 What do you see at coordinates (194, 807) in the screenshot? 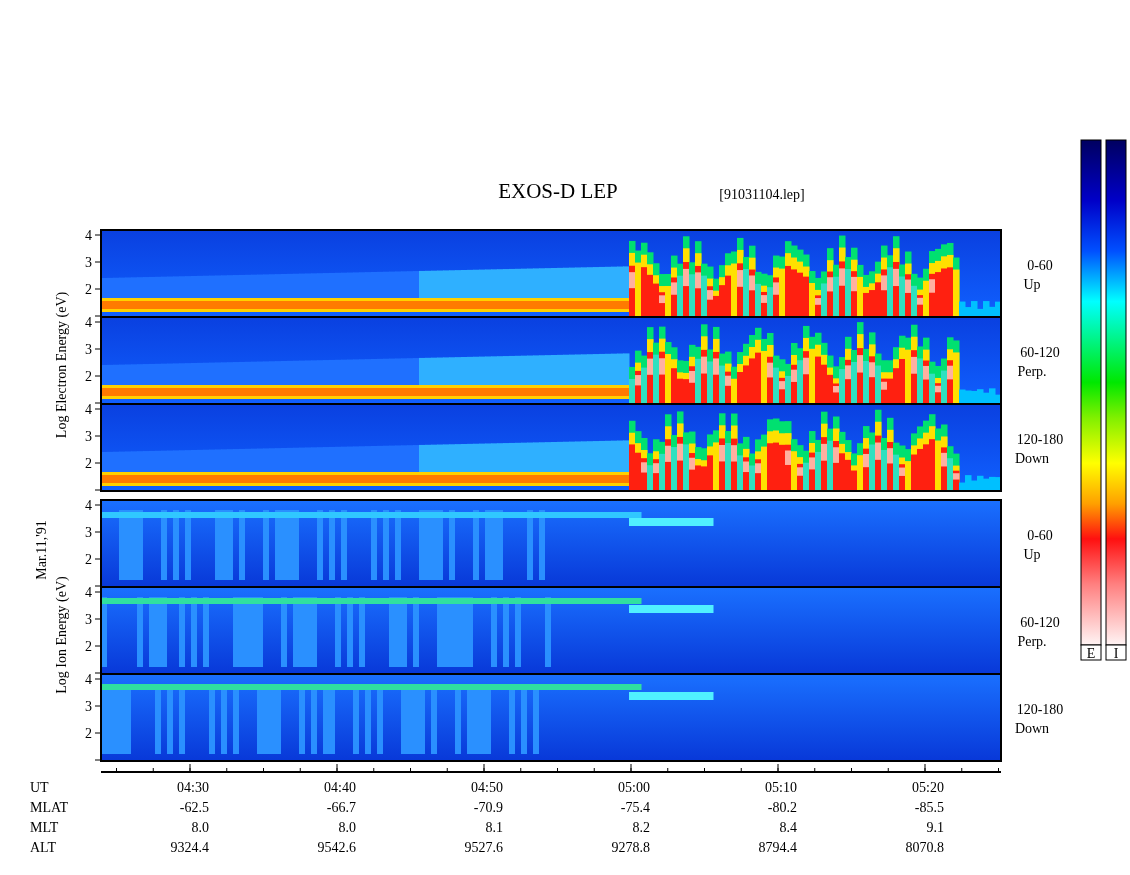
I see `axis-value: -62.5` at bounding box center [194, 807].